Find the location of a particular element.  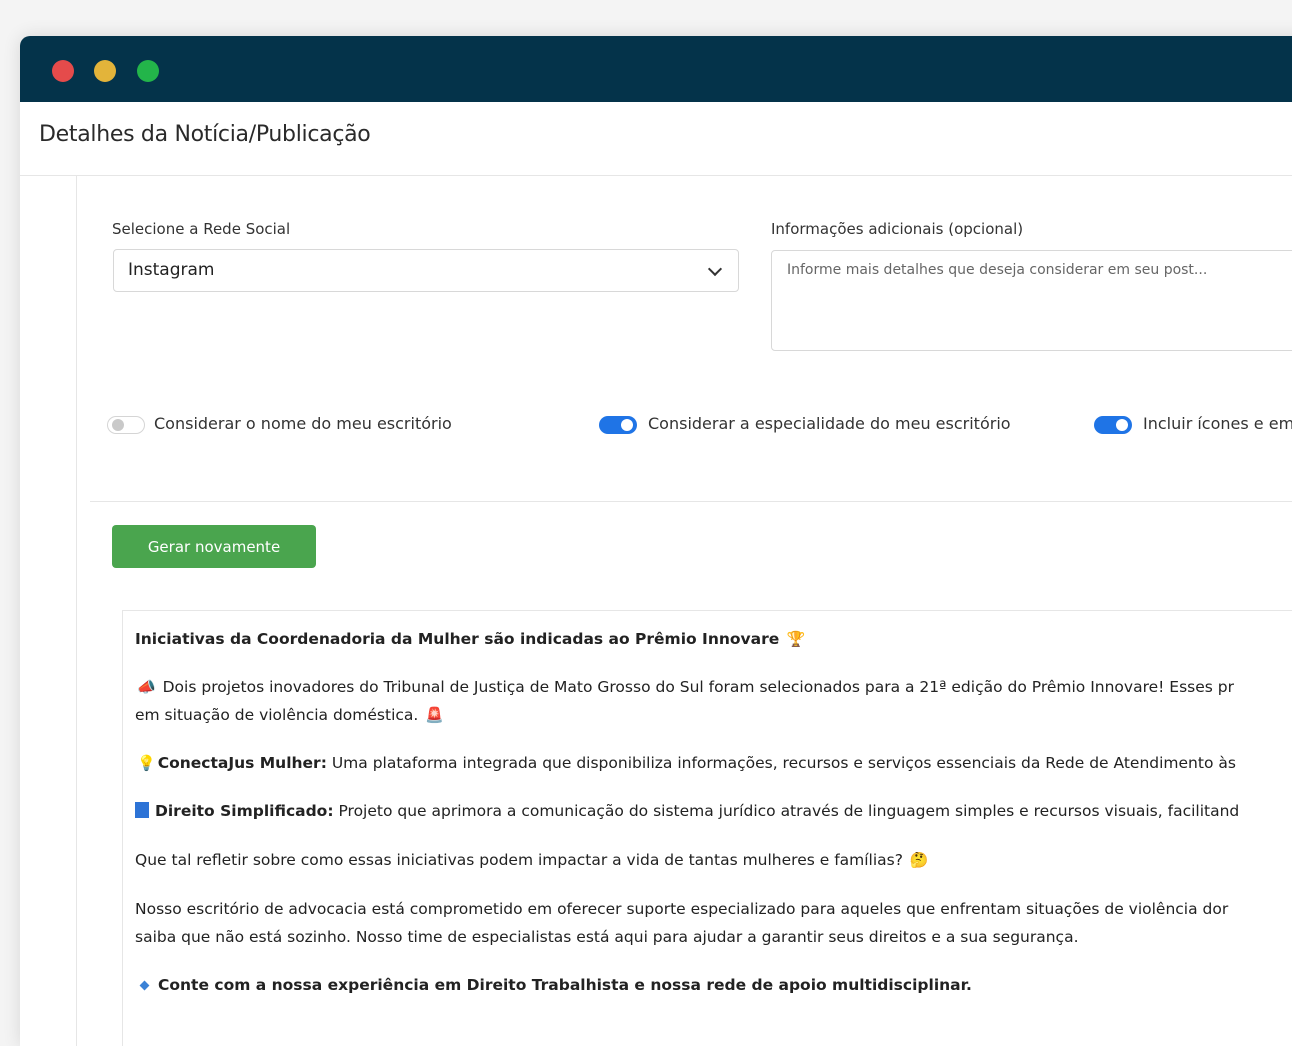

window-titlebar is located at coordinates (656, 69).